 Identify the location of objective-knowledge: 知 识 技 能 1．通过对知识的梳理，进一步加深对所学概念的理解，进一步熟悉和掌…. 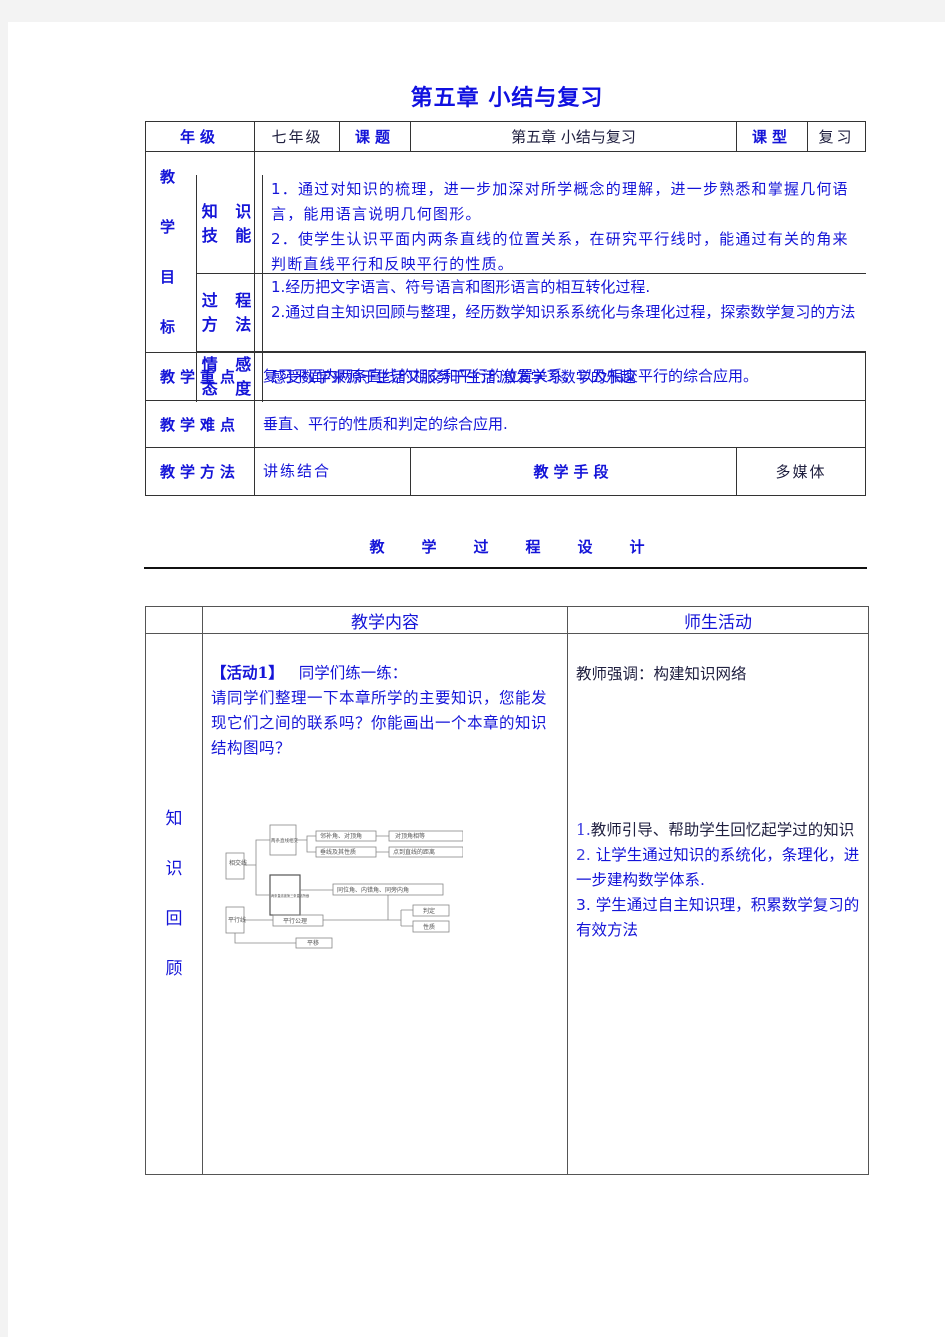
(531, 224).